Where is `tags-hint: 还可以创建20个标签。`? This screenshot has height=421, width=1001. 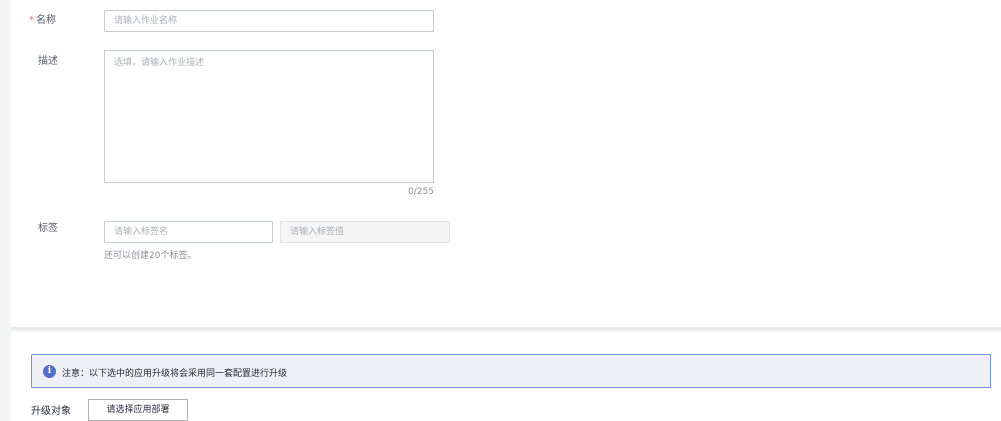
tags-hint: 还可以创建20个标签。 is located at coordinates (150, 256).